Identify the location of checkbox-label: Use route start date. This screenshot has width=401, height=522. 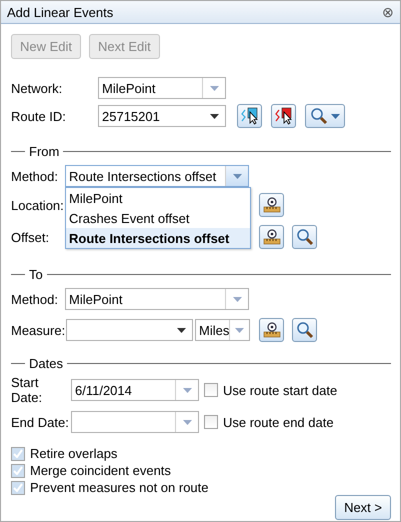
(280, 390).